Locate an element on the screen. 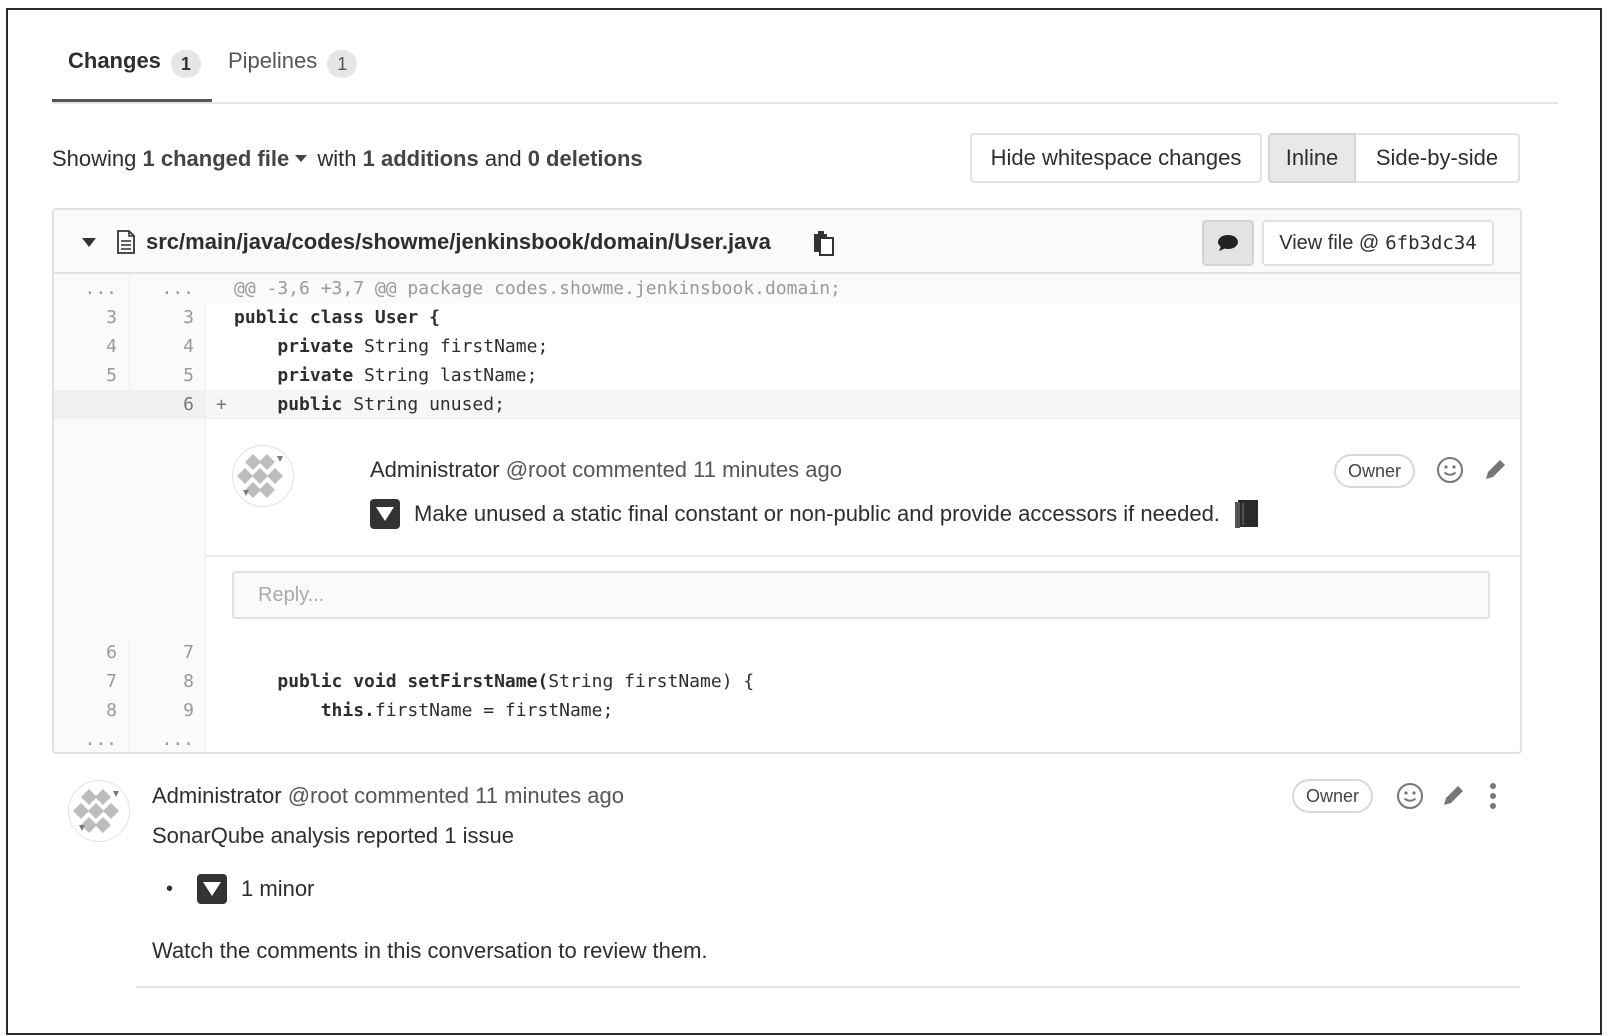 The height and width of the screenshot is (1036, 1609). old-line-number: 6 is located at coordinates (92, 652).